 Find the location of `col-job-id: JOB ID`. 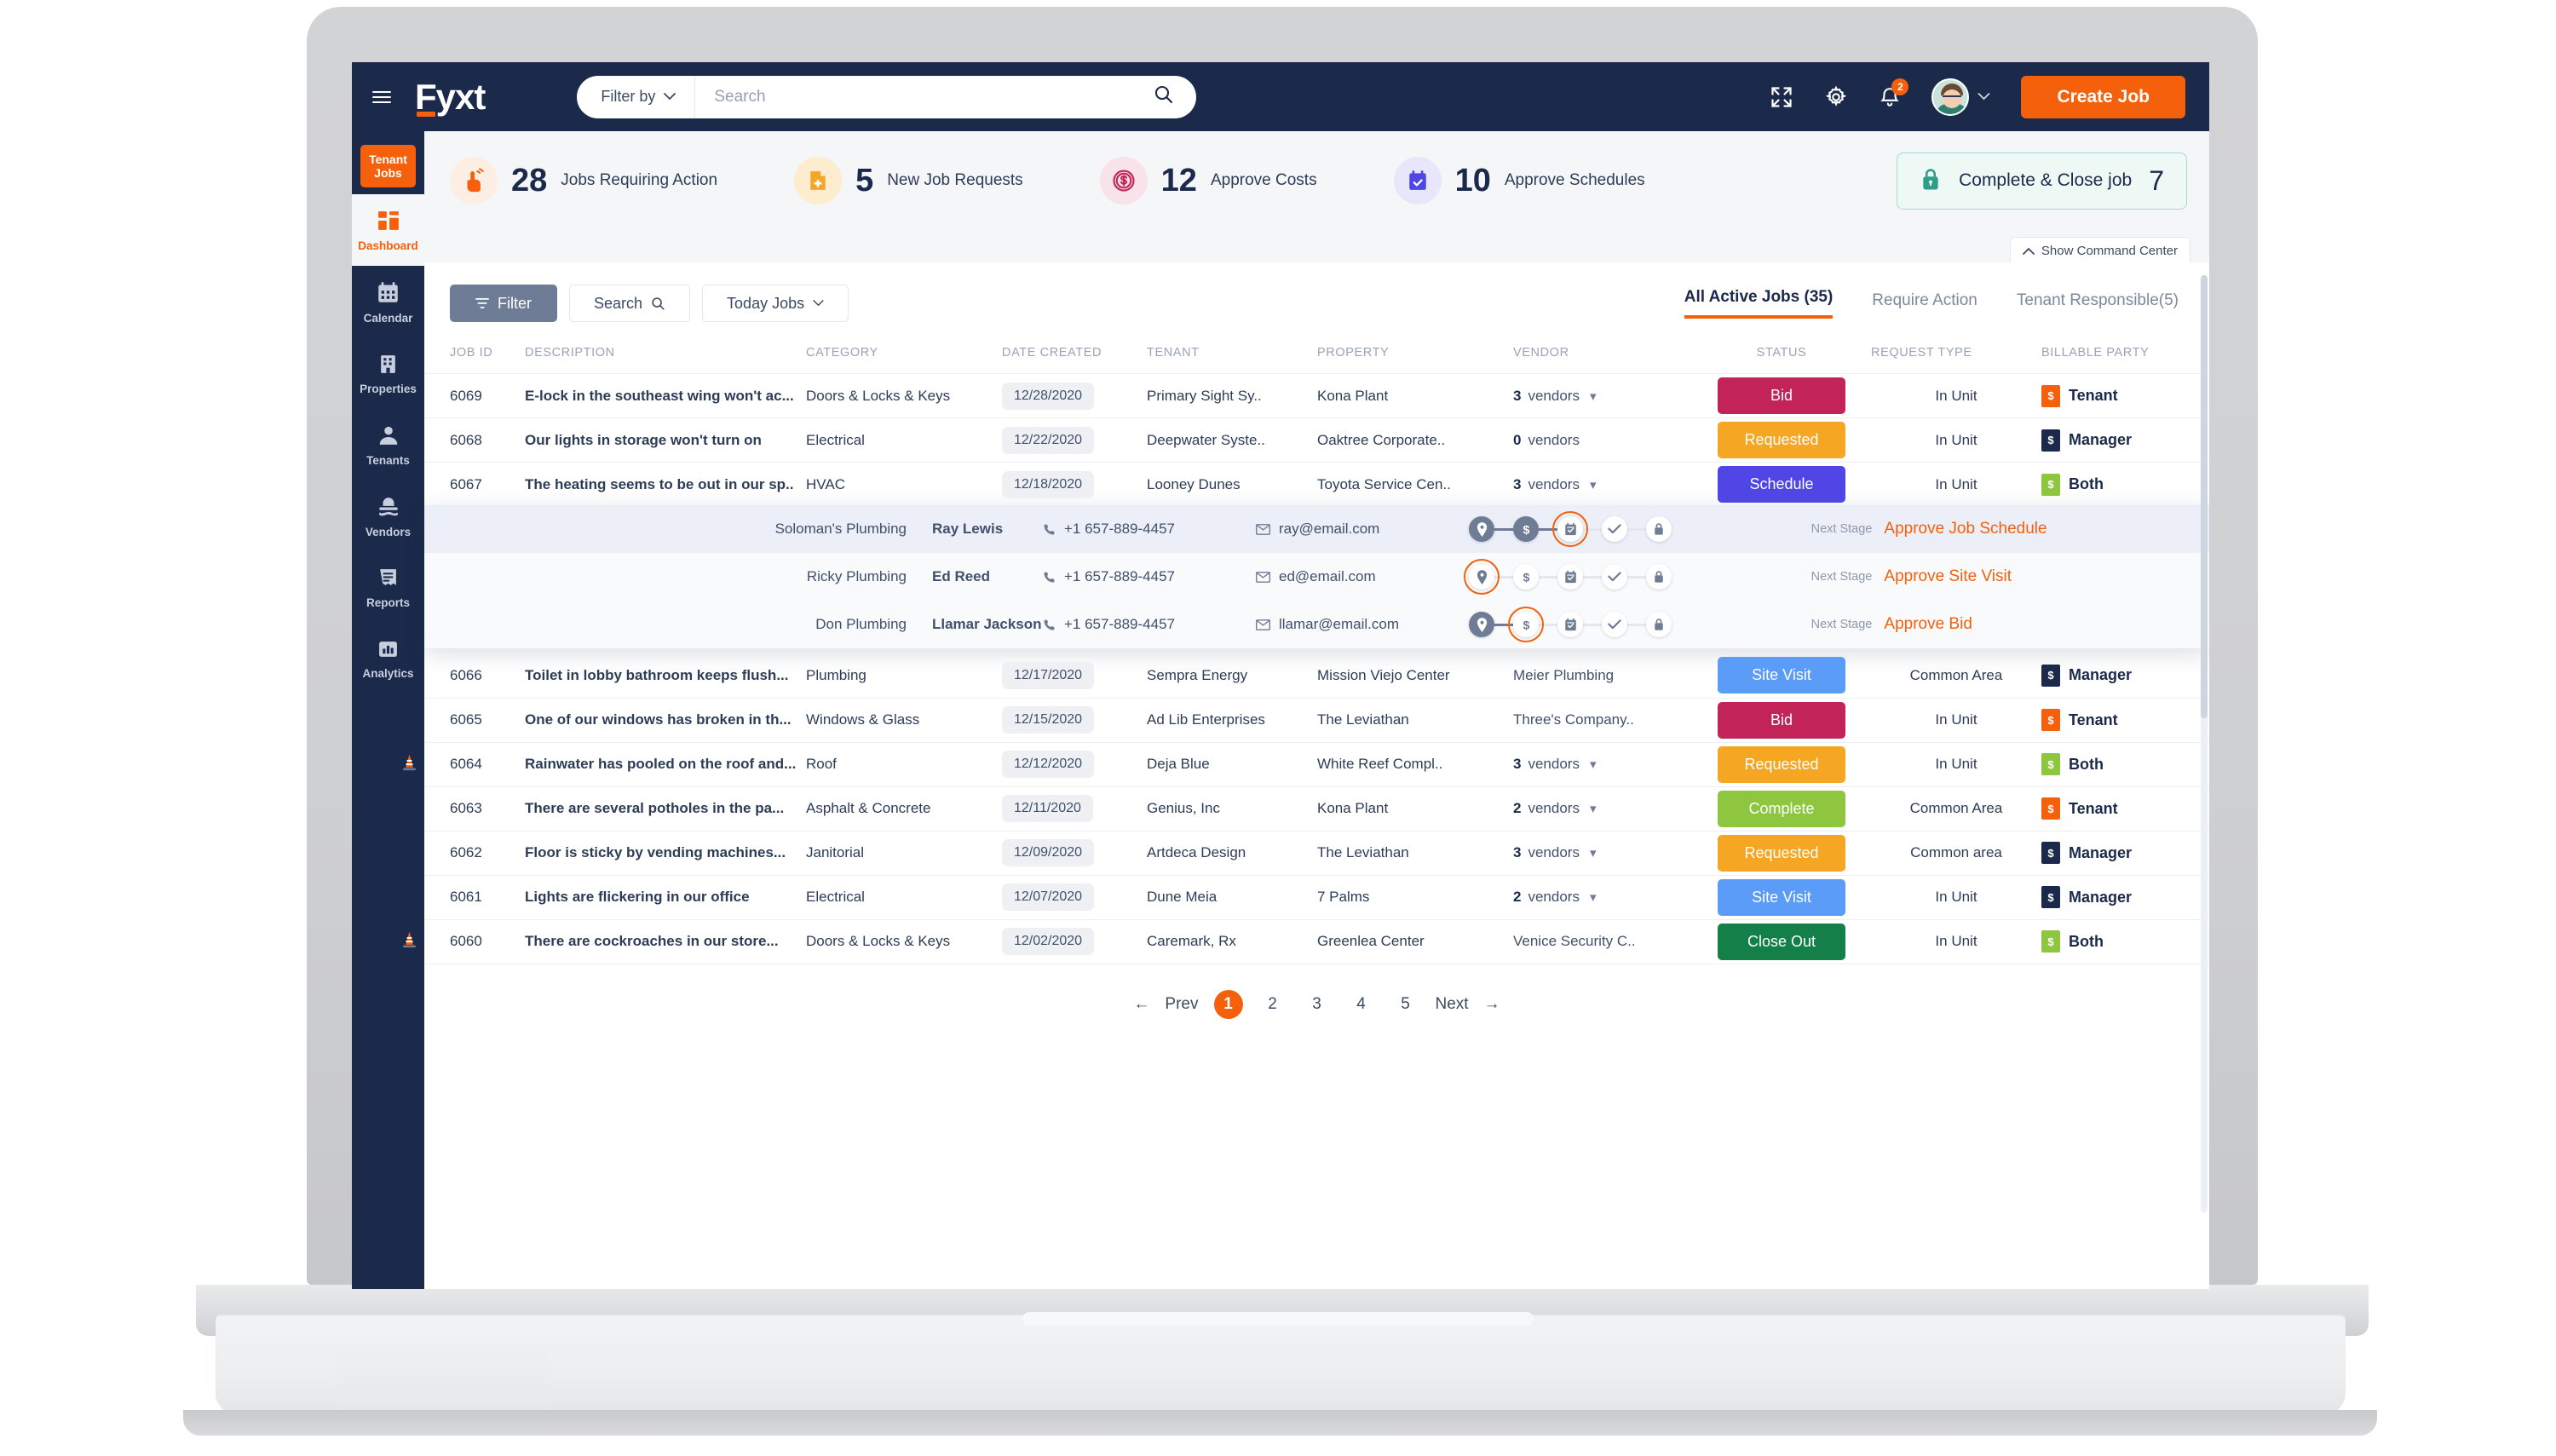

col-job-id: JOB ID is located at coordinates (474, 355).